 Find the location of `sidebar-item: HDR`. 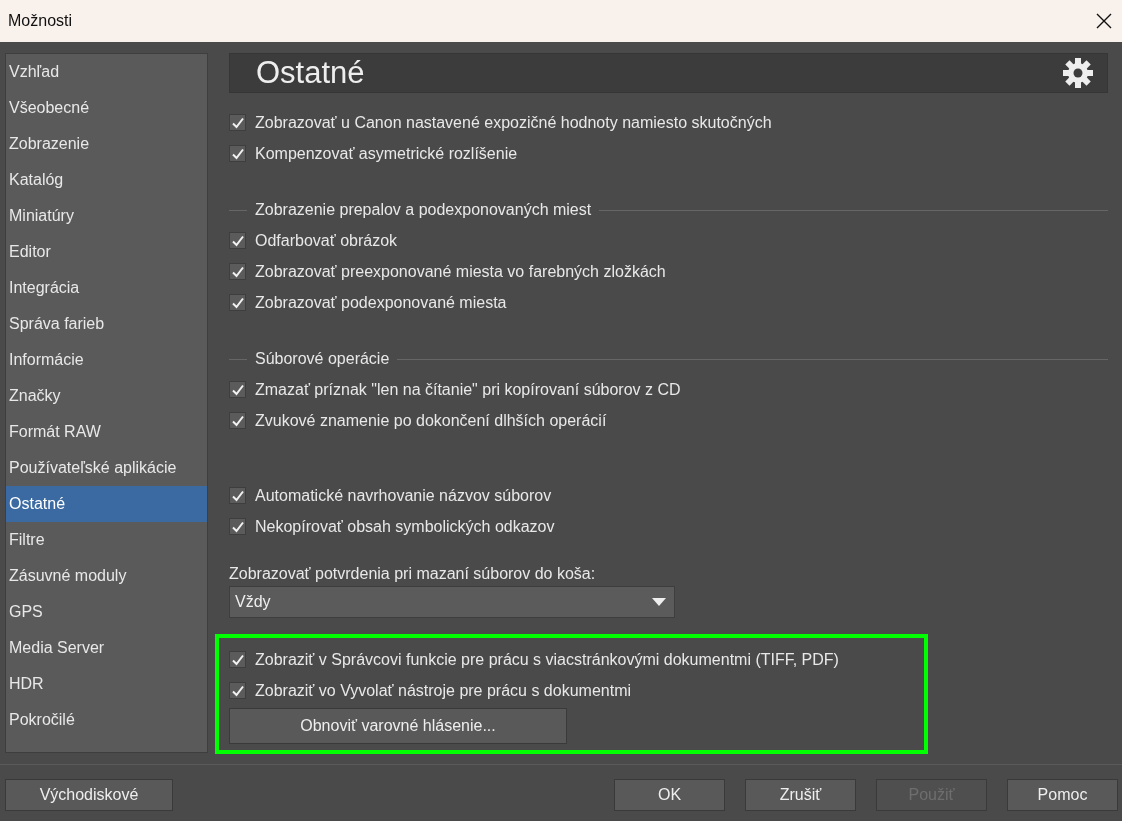

sidebar-item: HDR is located at coordinates (106, 684).